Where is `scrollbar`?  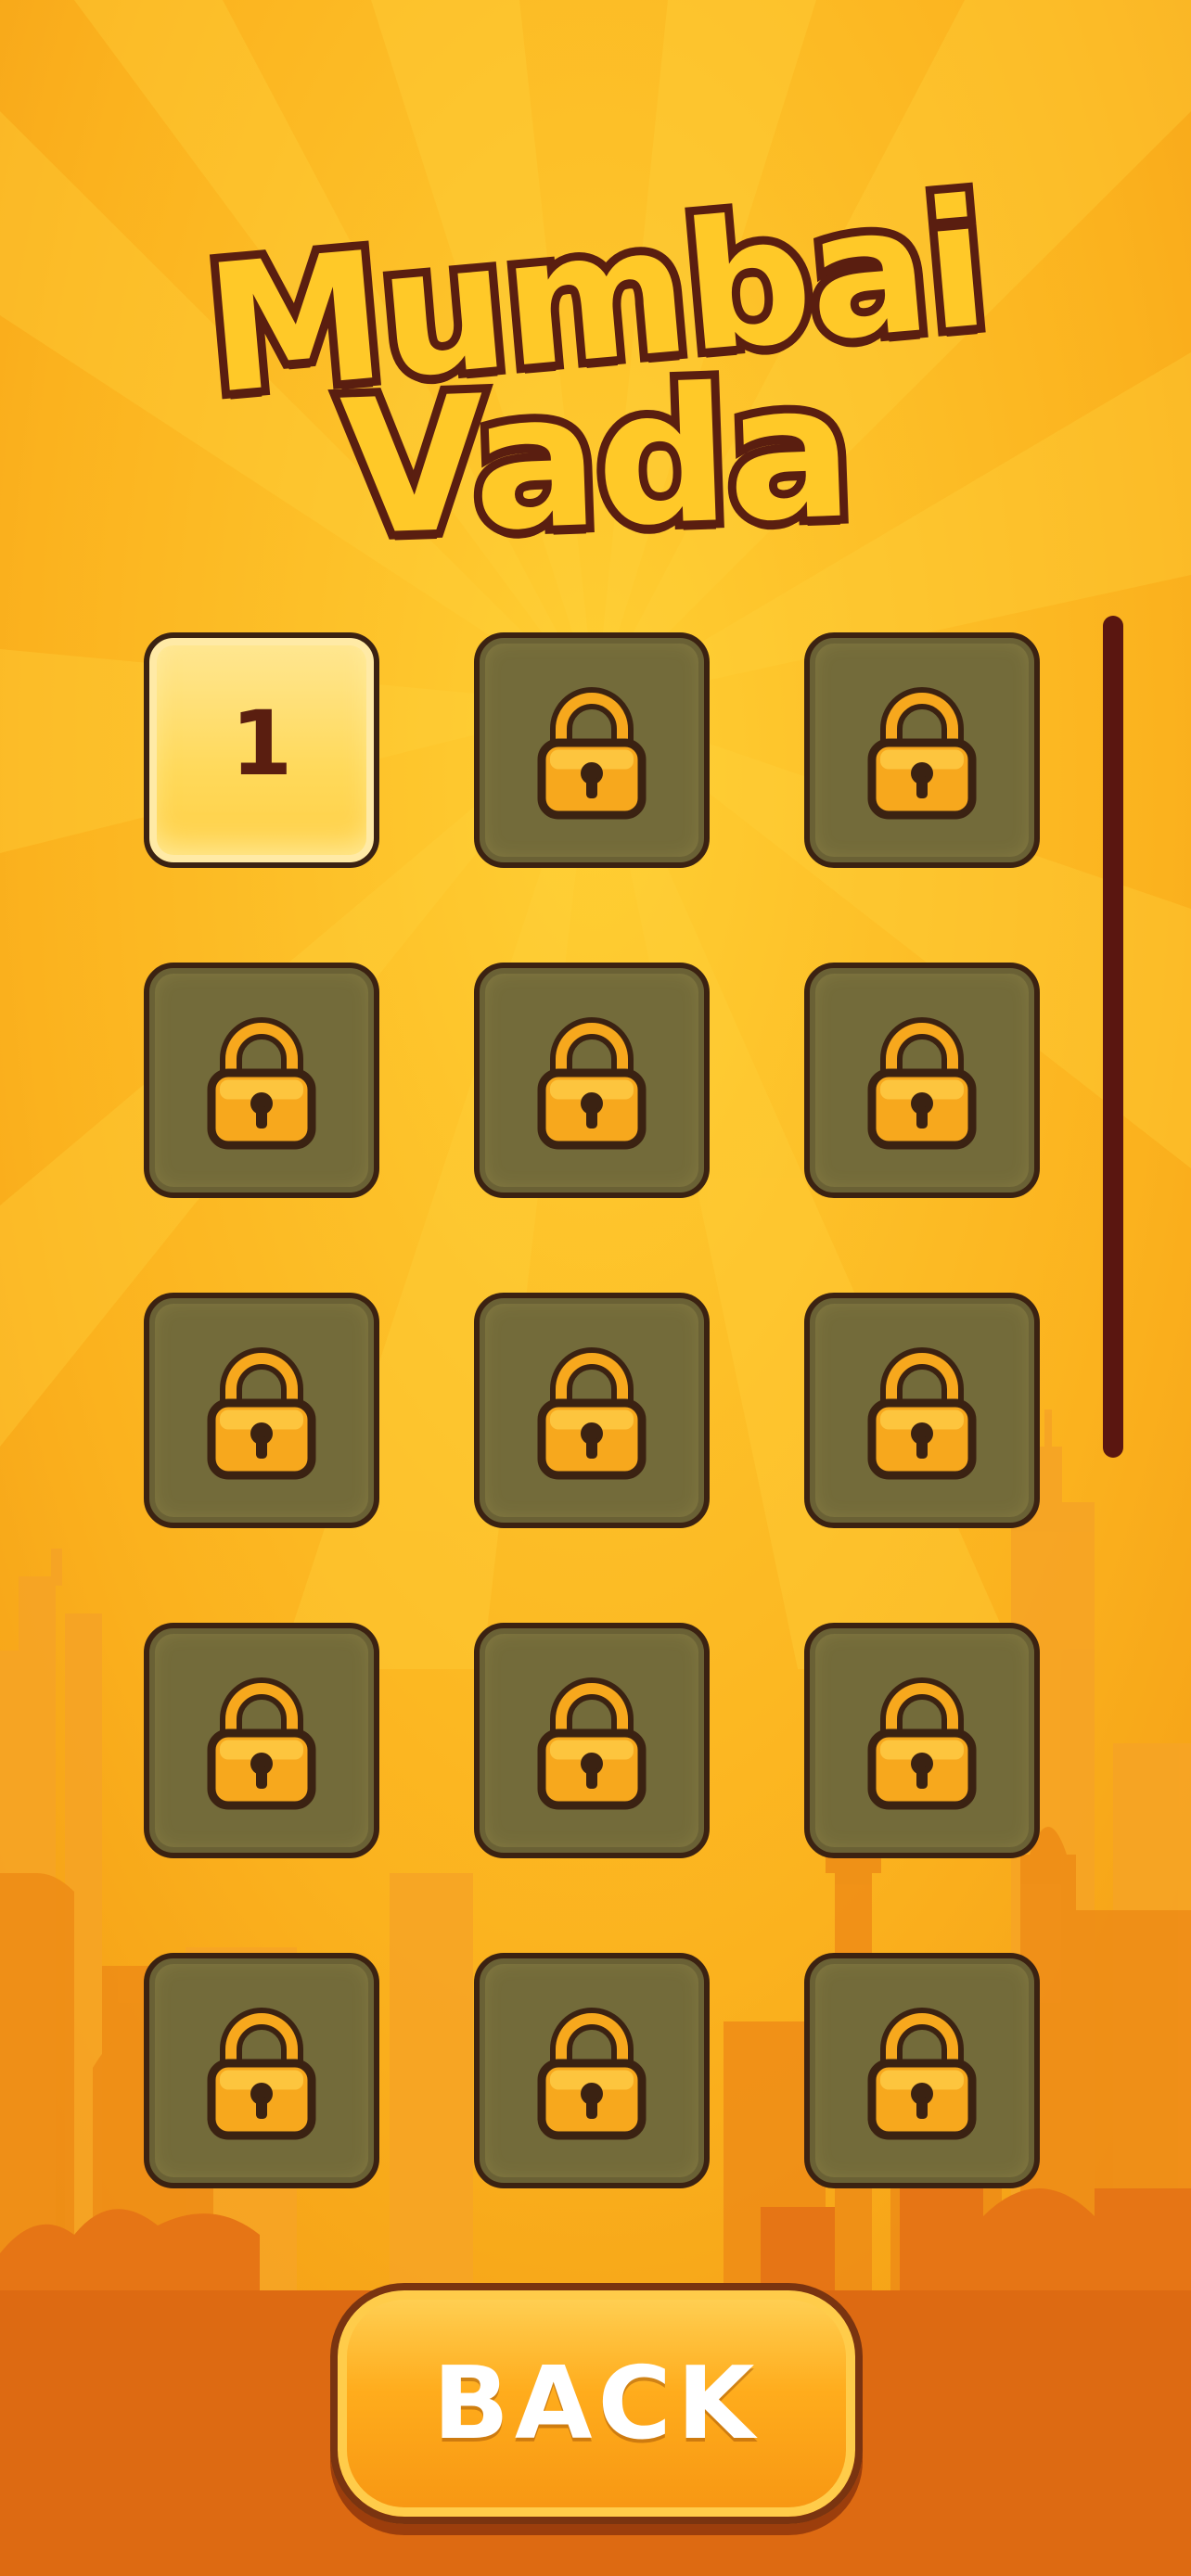 scrollbar is located at coordinates (1113, 1037).